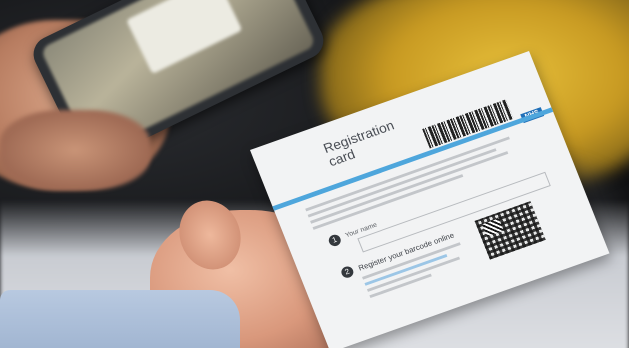 This screenshot has width=629, height=348. I want to click on left-hand-fingers, so click(75, 150).